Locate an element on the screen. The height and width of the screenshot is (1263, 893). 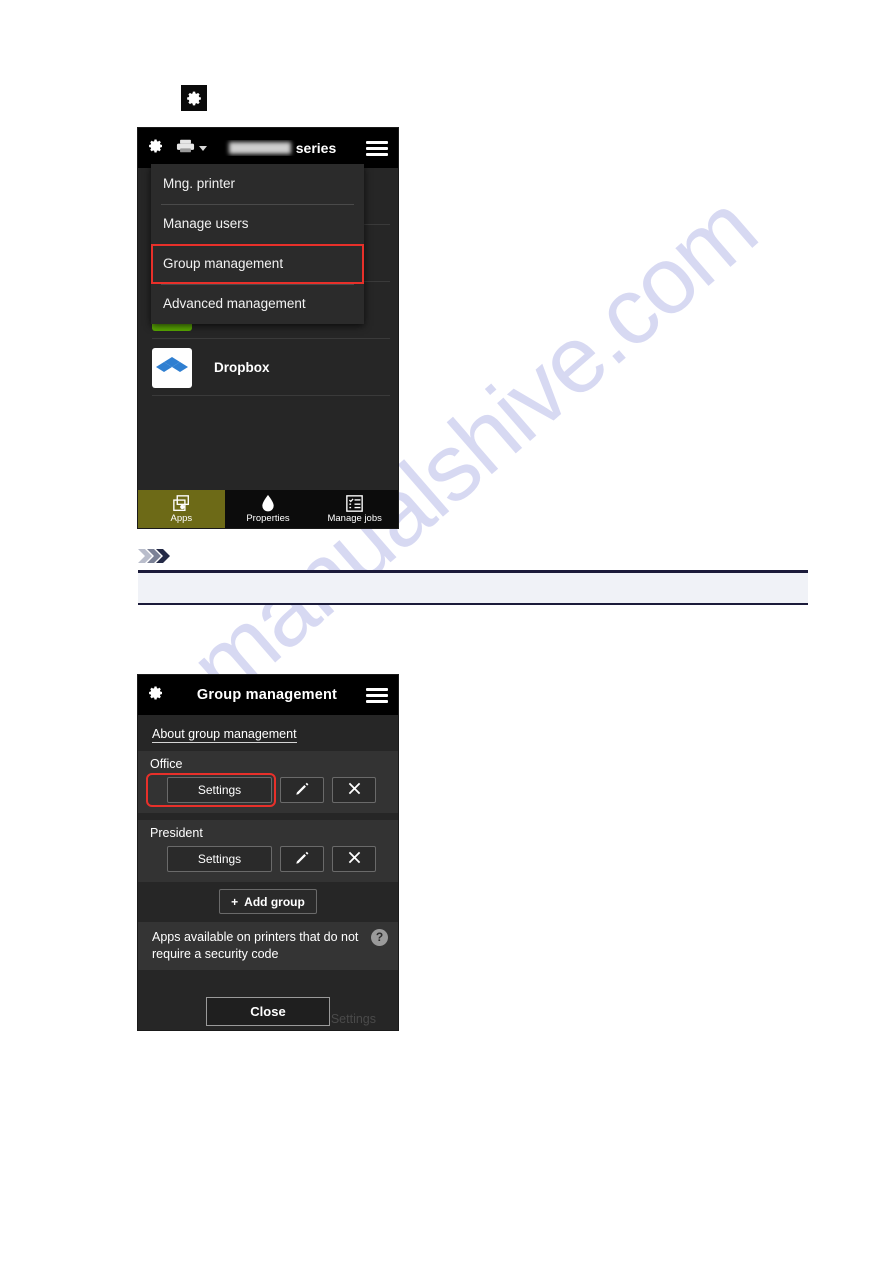
note-body is located at coordinates (473, 587).